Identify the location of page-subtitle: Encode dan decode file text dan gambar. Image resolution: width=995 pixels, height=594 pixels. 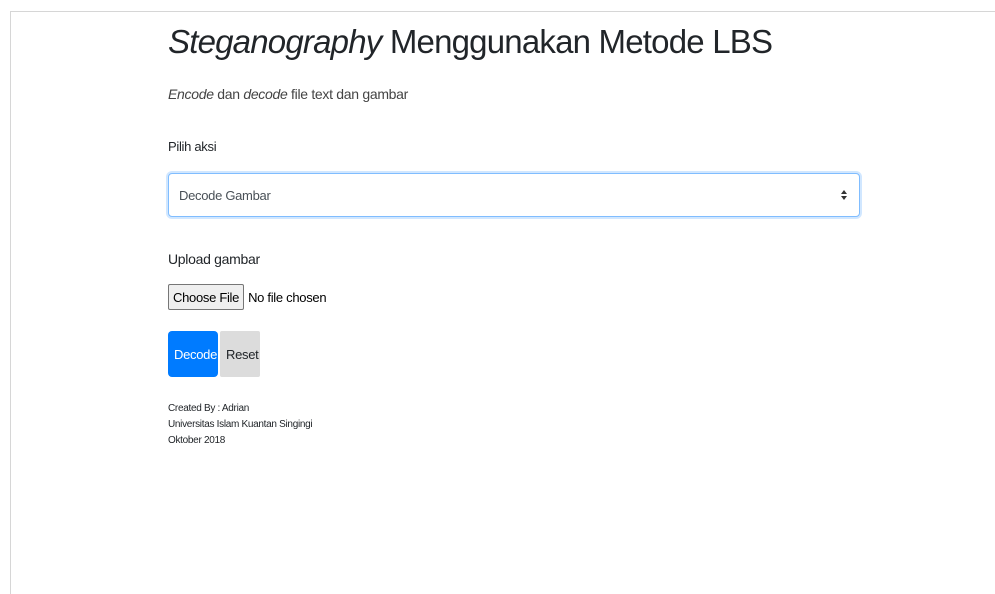
(288, 94).